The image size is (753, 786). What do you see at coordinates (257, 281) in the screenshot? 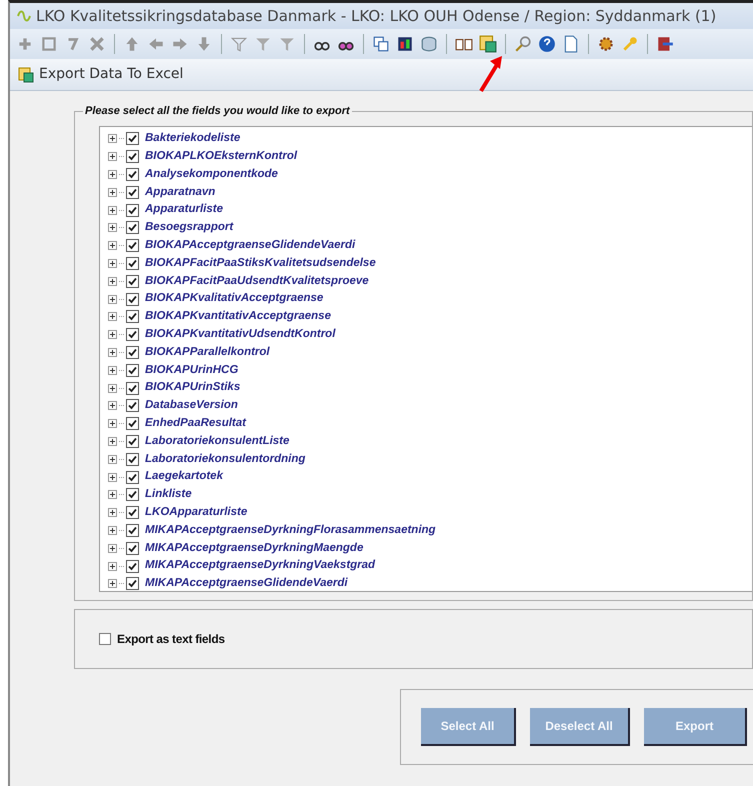
I see `field-name: BIOKAPFacitPaaUdsendtKvalitetsproeve` at bounding box center [257, 281].